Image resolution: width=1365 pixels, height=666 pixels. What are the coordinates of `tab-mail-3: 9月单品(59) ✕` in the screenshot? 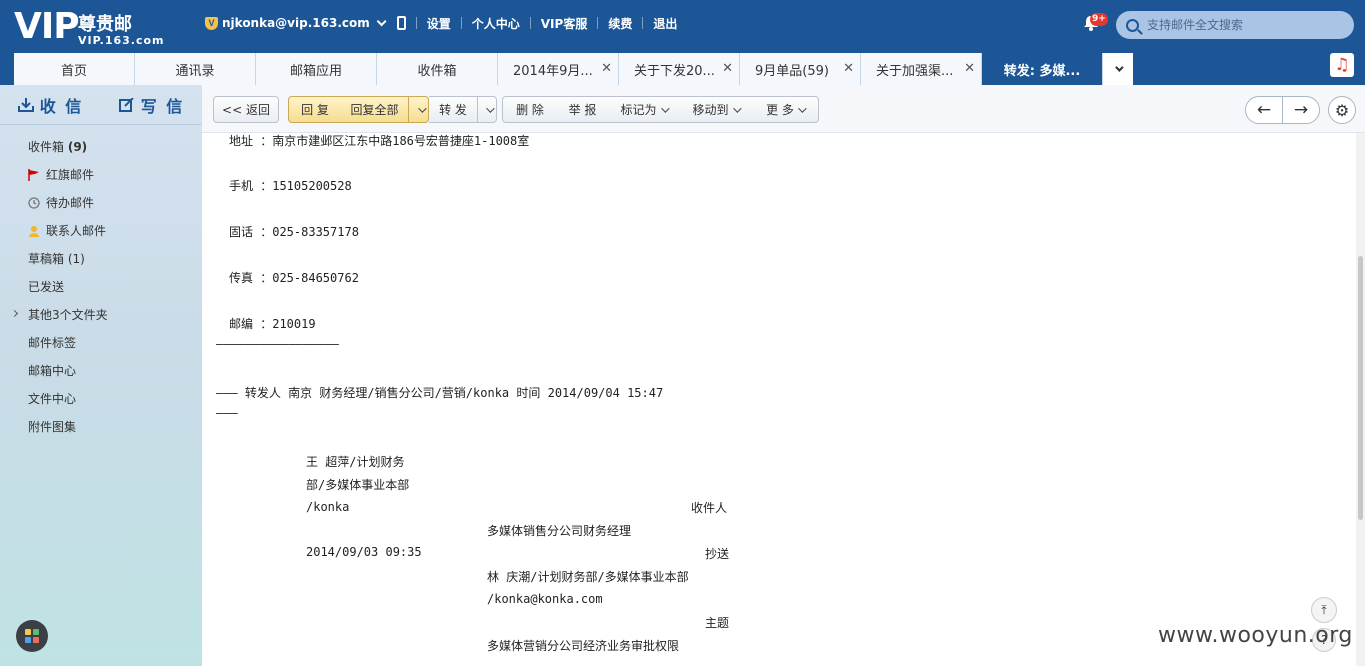 It's located at (800, 69).